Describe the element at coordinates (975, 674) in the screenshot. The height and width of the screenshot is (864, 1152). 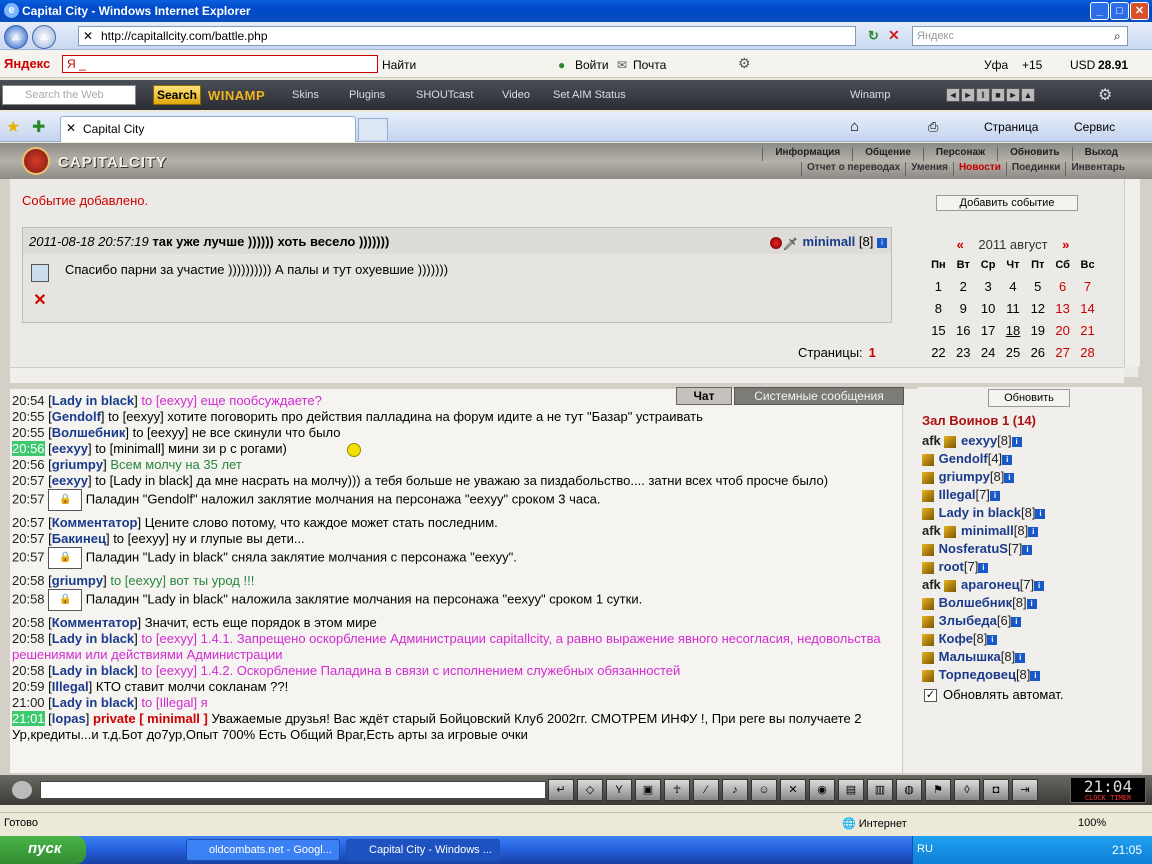
I see `user-name: Торпедовец` at that location.